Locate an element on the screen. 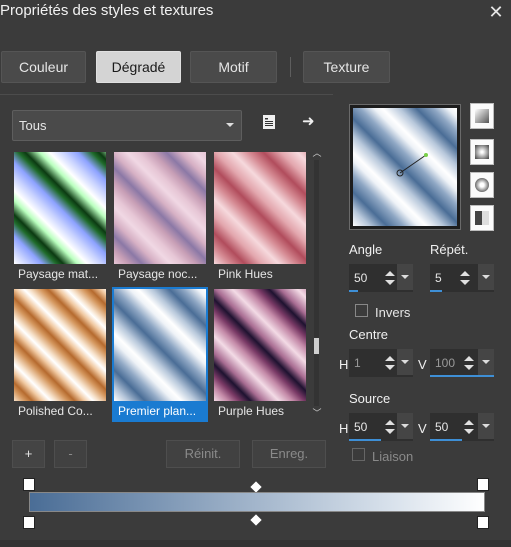  remove-button: - is located at coordinates (70, 454).